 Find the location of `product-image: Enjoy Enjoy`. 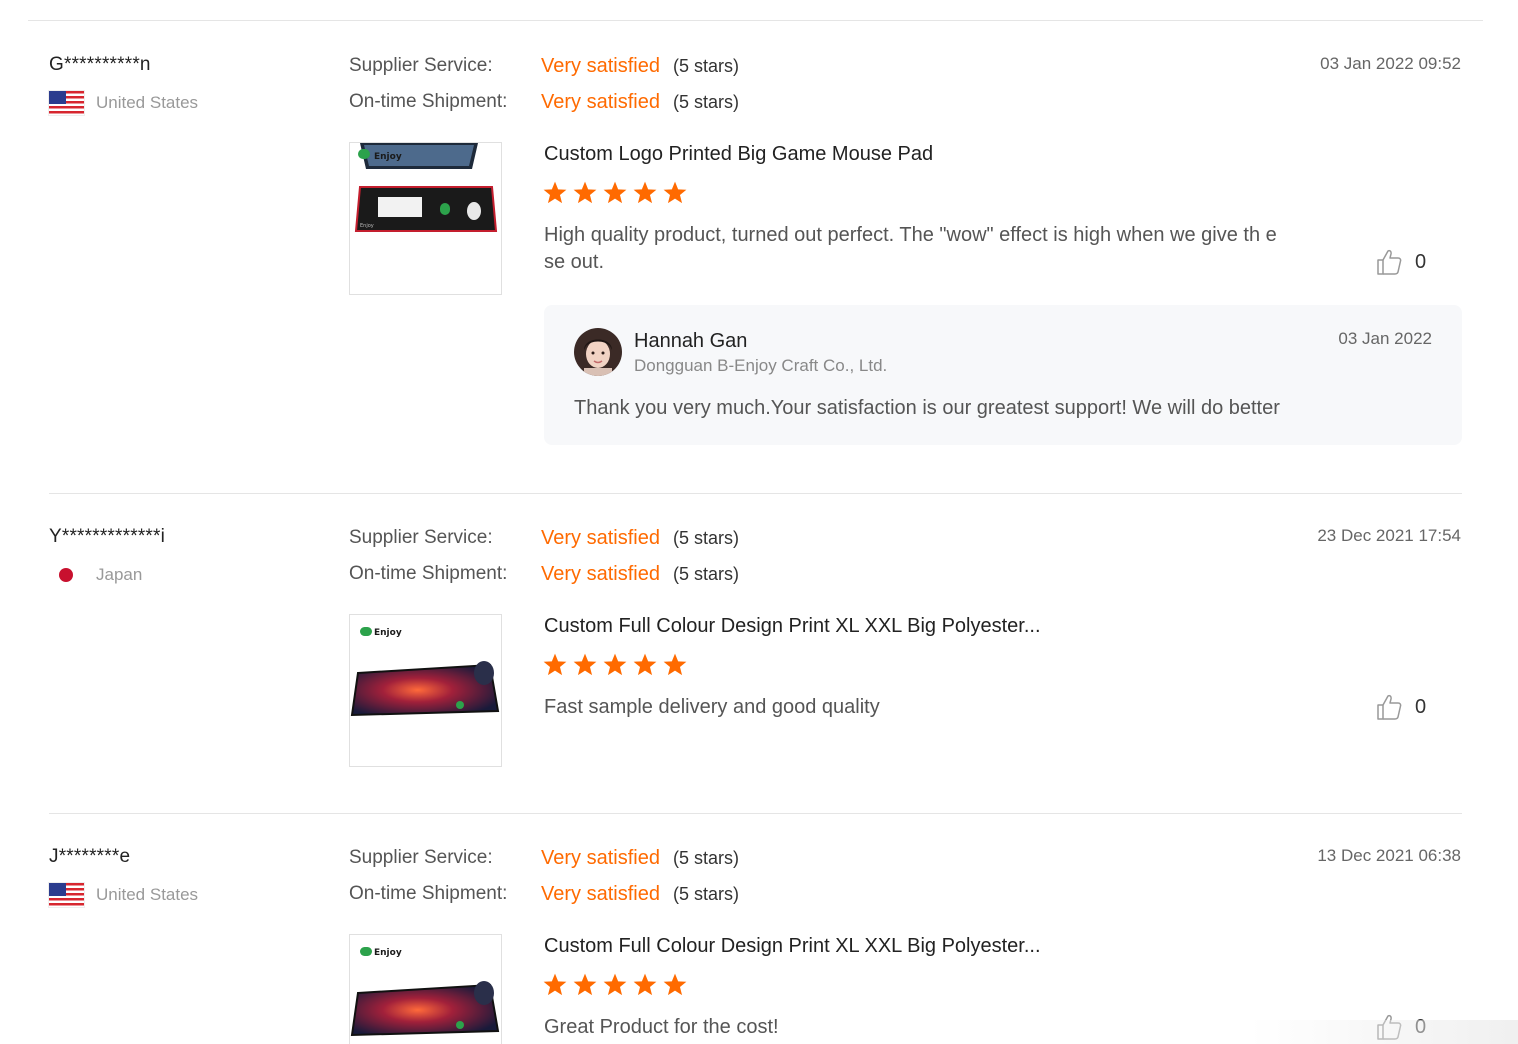

product-image: Enjoy Enjoy is located at coordinates (425, 218).